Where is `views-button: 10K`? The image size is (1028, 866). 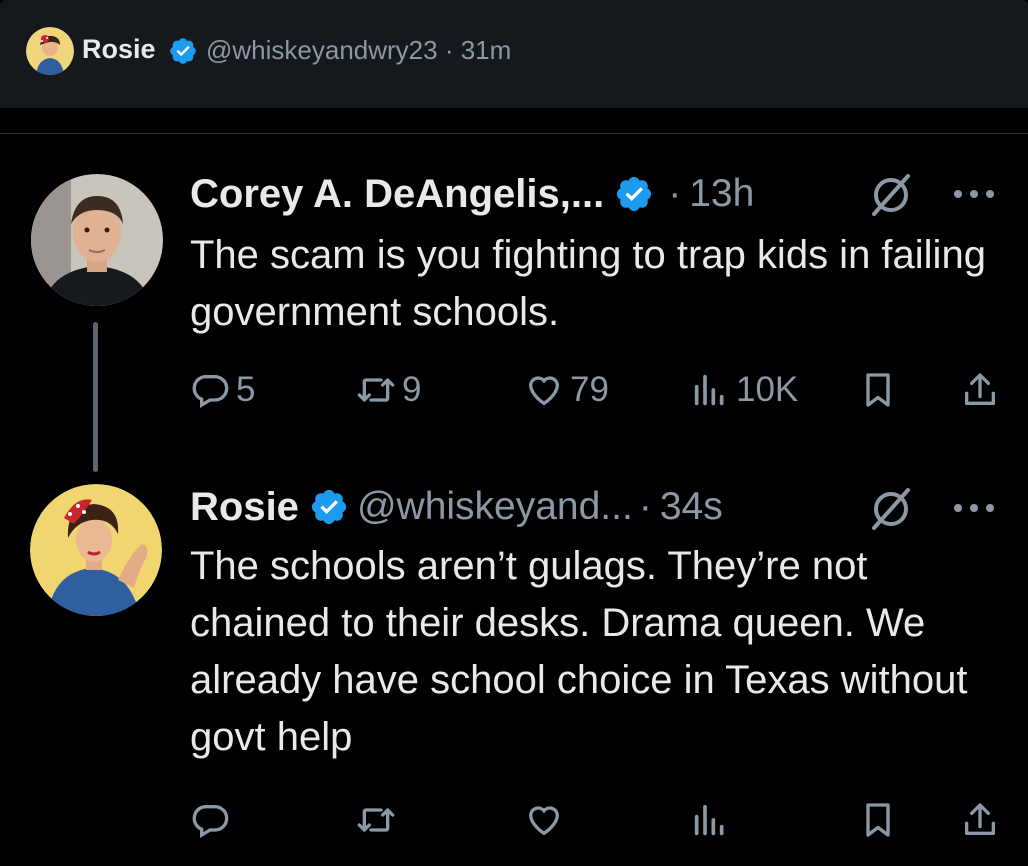 views-button: 10K is located at coordinates (744, 390).